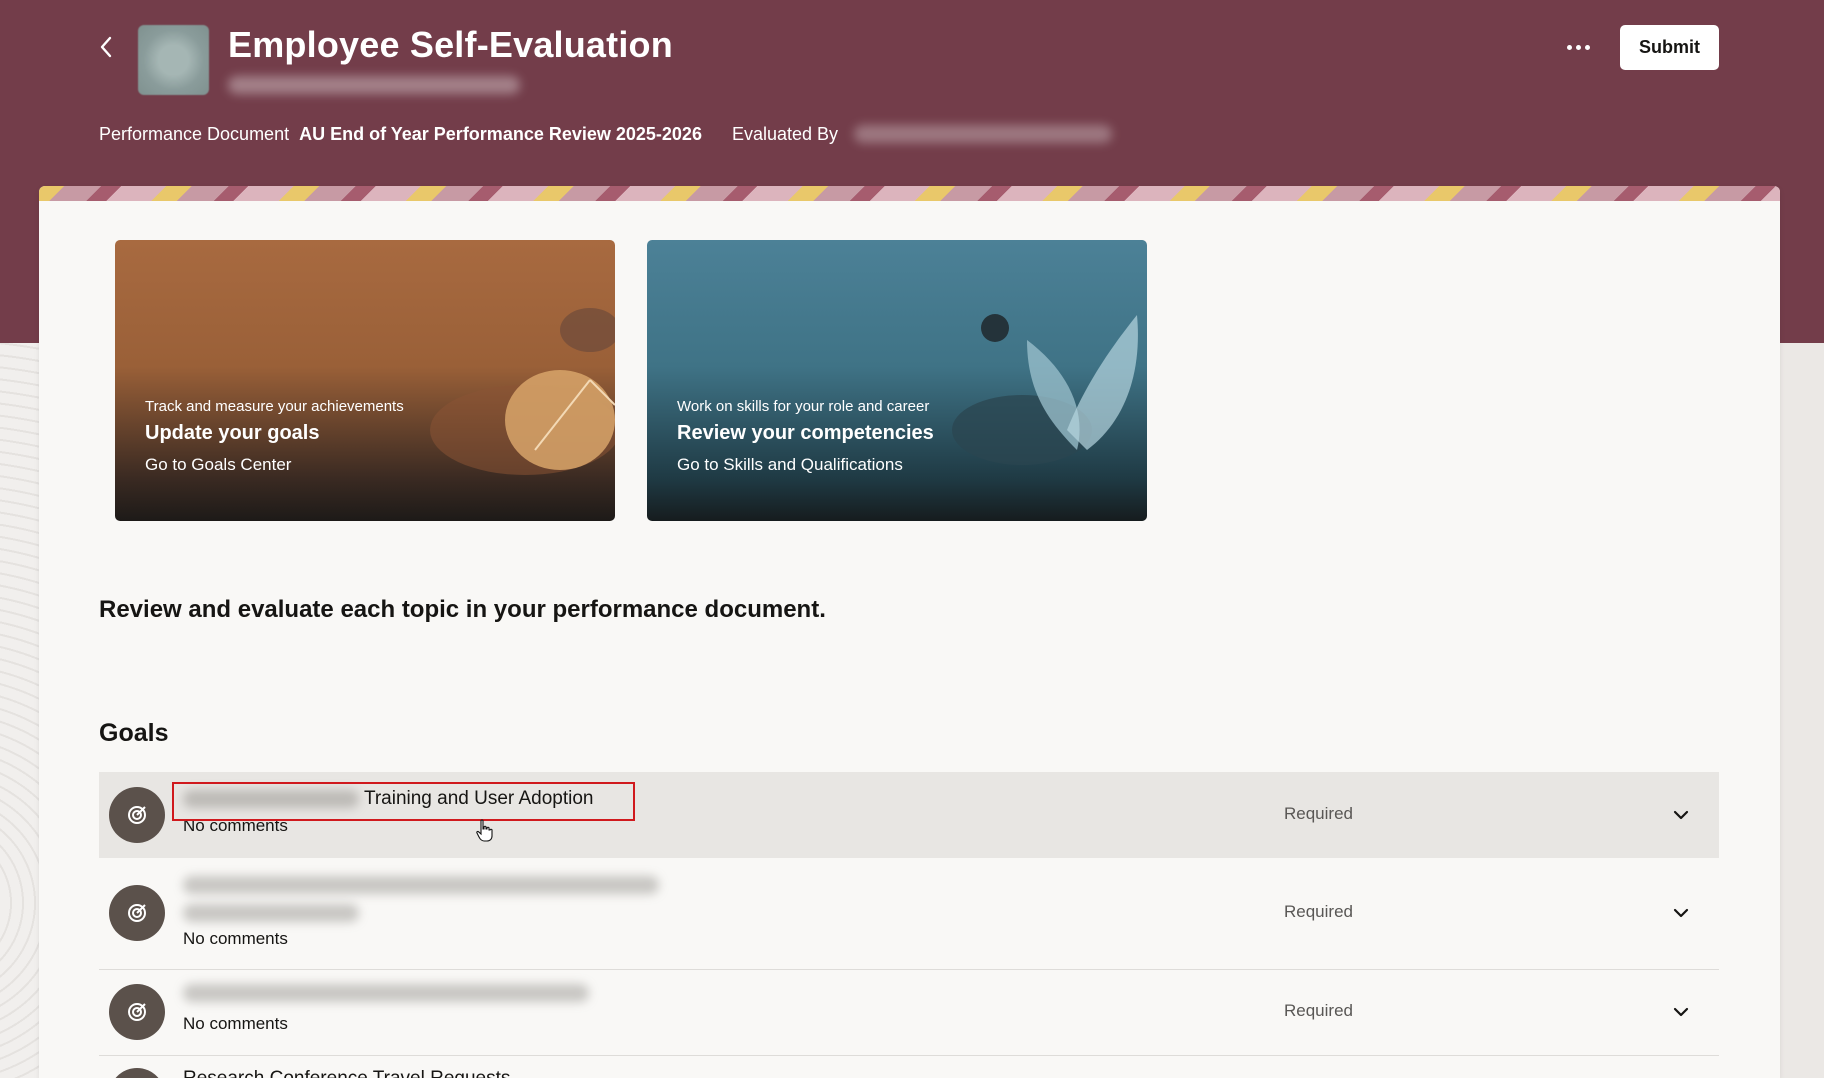  Describe the element at coordinates (1569, 47) in the screenshot. I see `more-horizontal-icon` at that location.